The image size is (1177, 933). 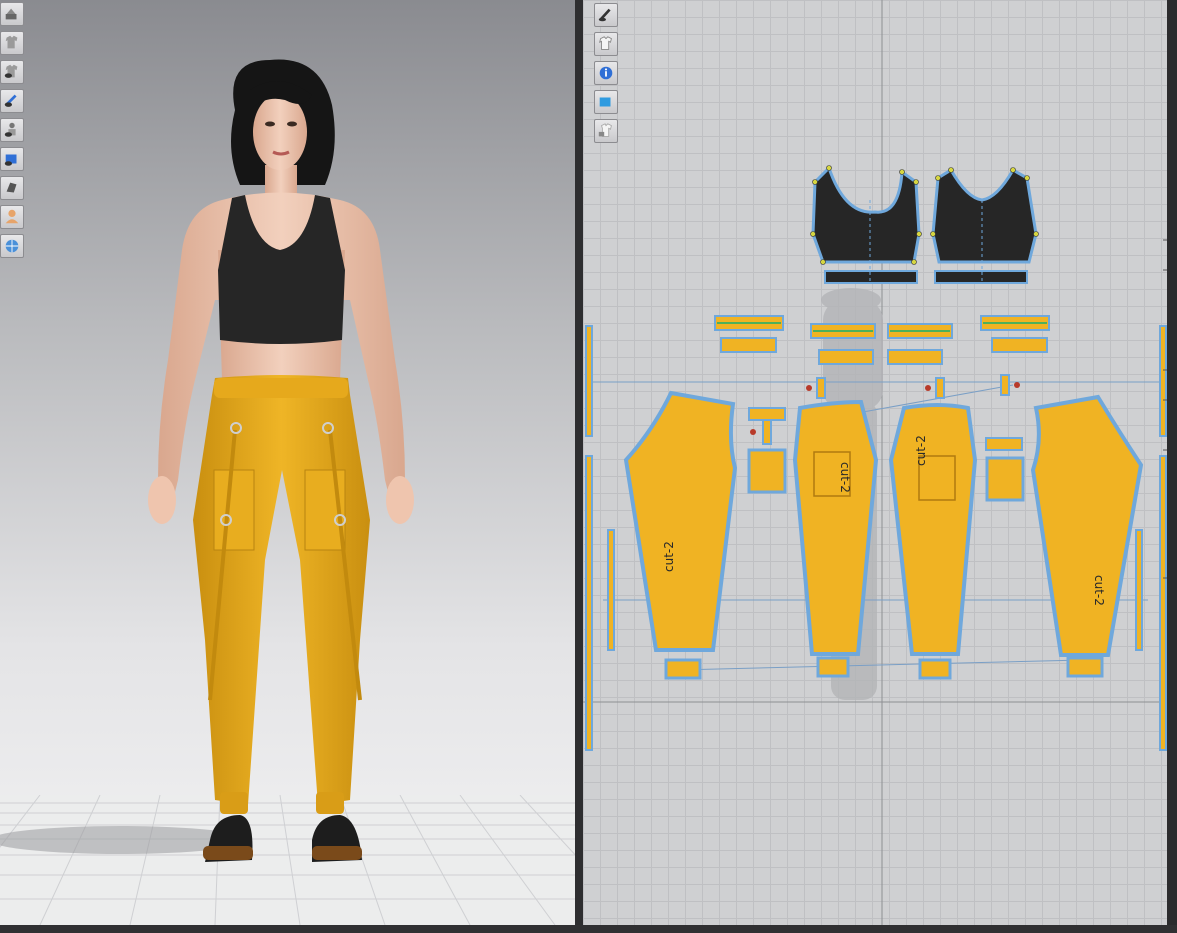 I want to click on show-avatar-icon, so click(x=11, y=14).